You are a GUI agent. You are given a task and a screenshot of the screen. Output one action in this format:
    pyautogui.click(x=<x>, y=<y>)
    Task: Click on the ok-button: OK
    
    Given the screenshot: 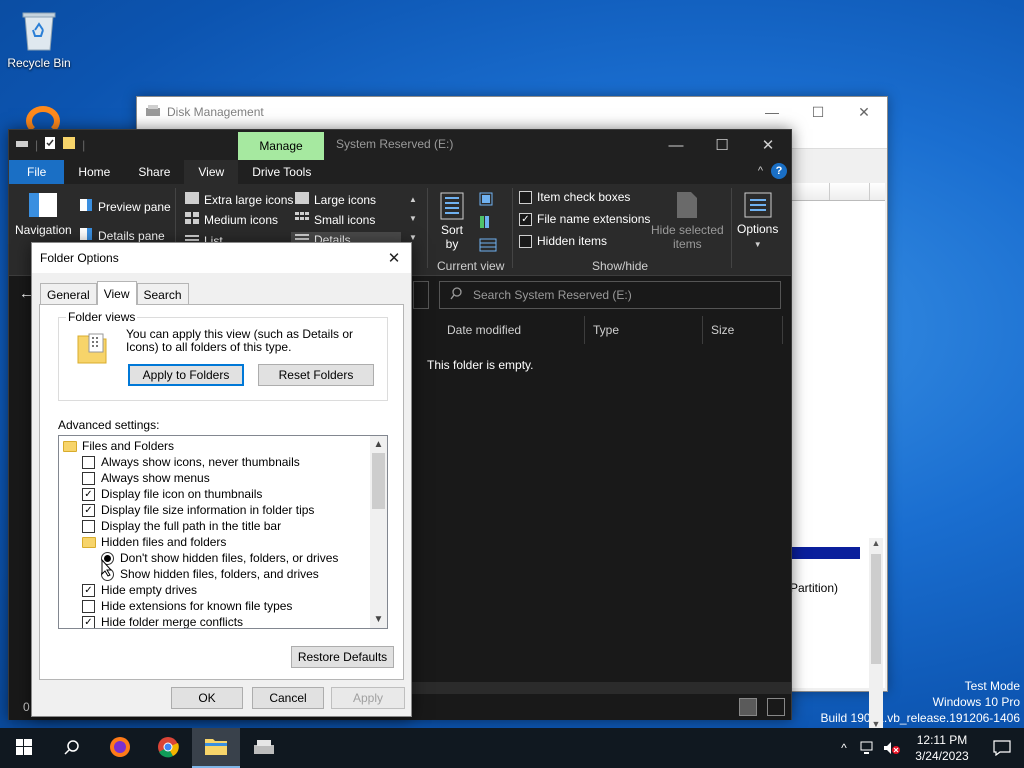 What is the action you would take?
    pyautogui.click(x=207, y=698)
    